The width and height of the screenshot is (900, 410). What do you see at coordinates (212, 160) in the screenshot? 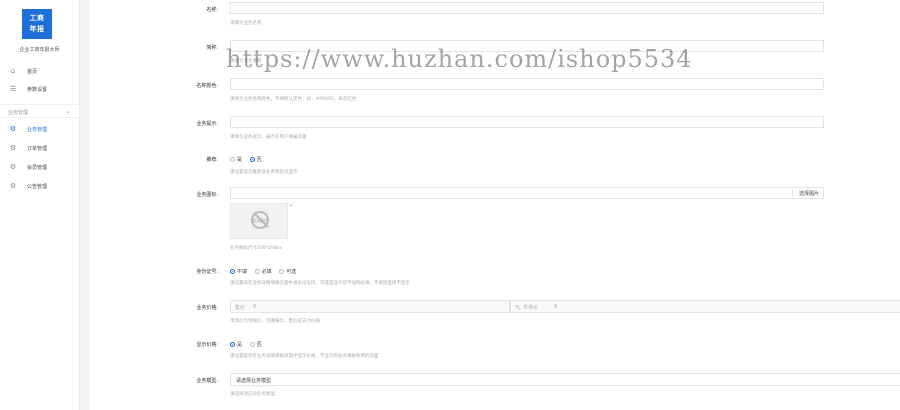
I see `recommend-label: 推荐:` at bounding box center [212, 160].